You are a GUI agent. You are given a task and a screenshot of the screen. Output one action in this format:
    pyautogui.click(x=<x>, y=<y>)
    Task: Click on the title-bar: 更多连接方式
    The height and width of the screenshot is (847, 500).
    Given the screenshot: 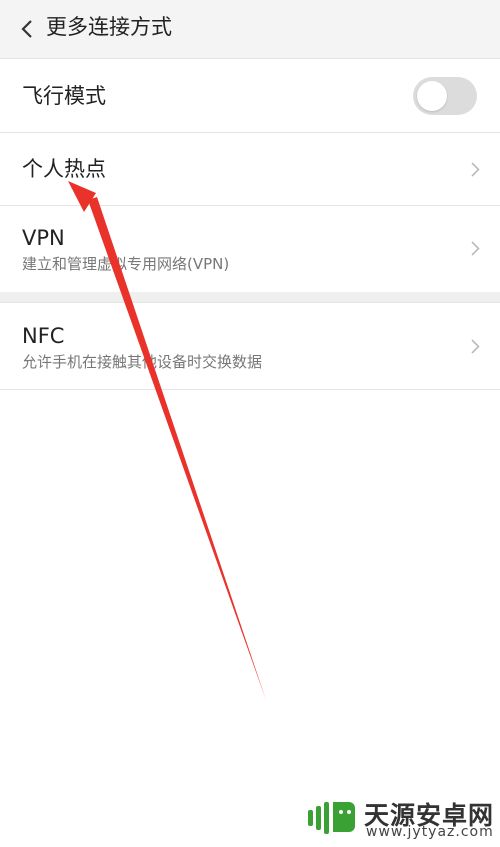 What is the action you would take?
    pyautogui.click(x=250, y=29)
    